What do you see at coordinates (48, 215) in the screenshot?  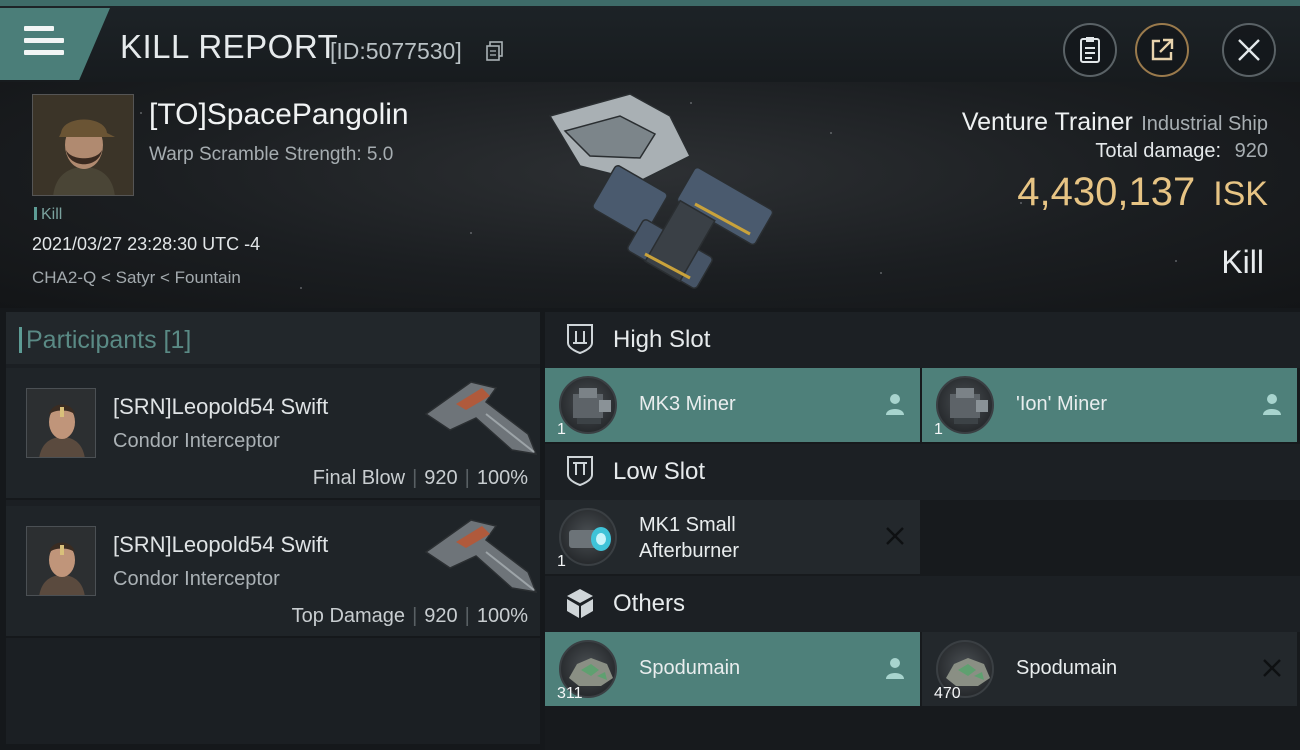 I see `kill-tag: Kill` at bounding box center [48, 215].